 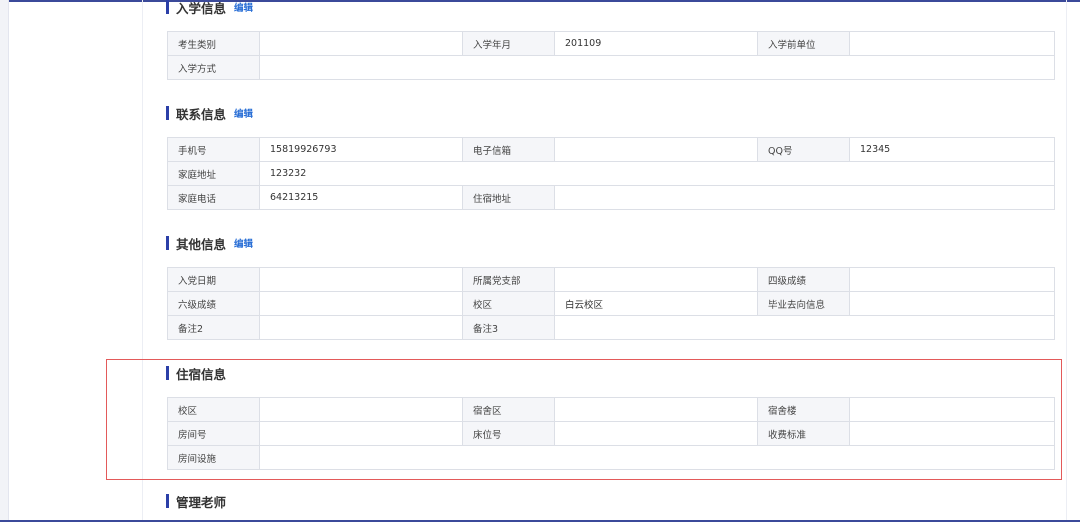 I want to click on field-label: 六级成绩, so click(x=213, y=303).